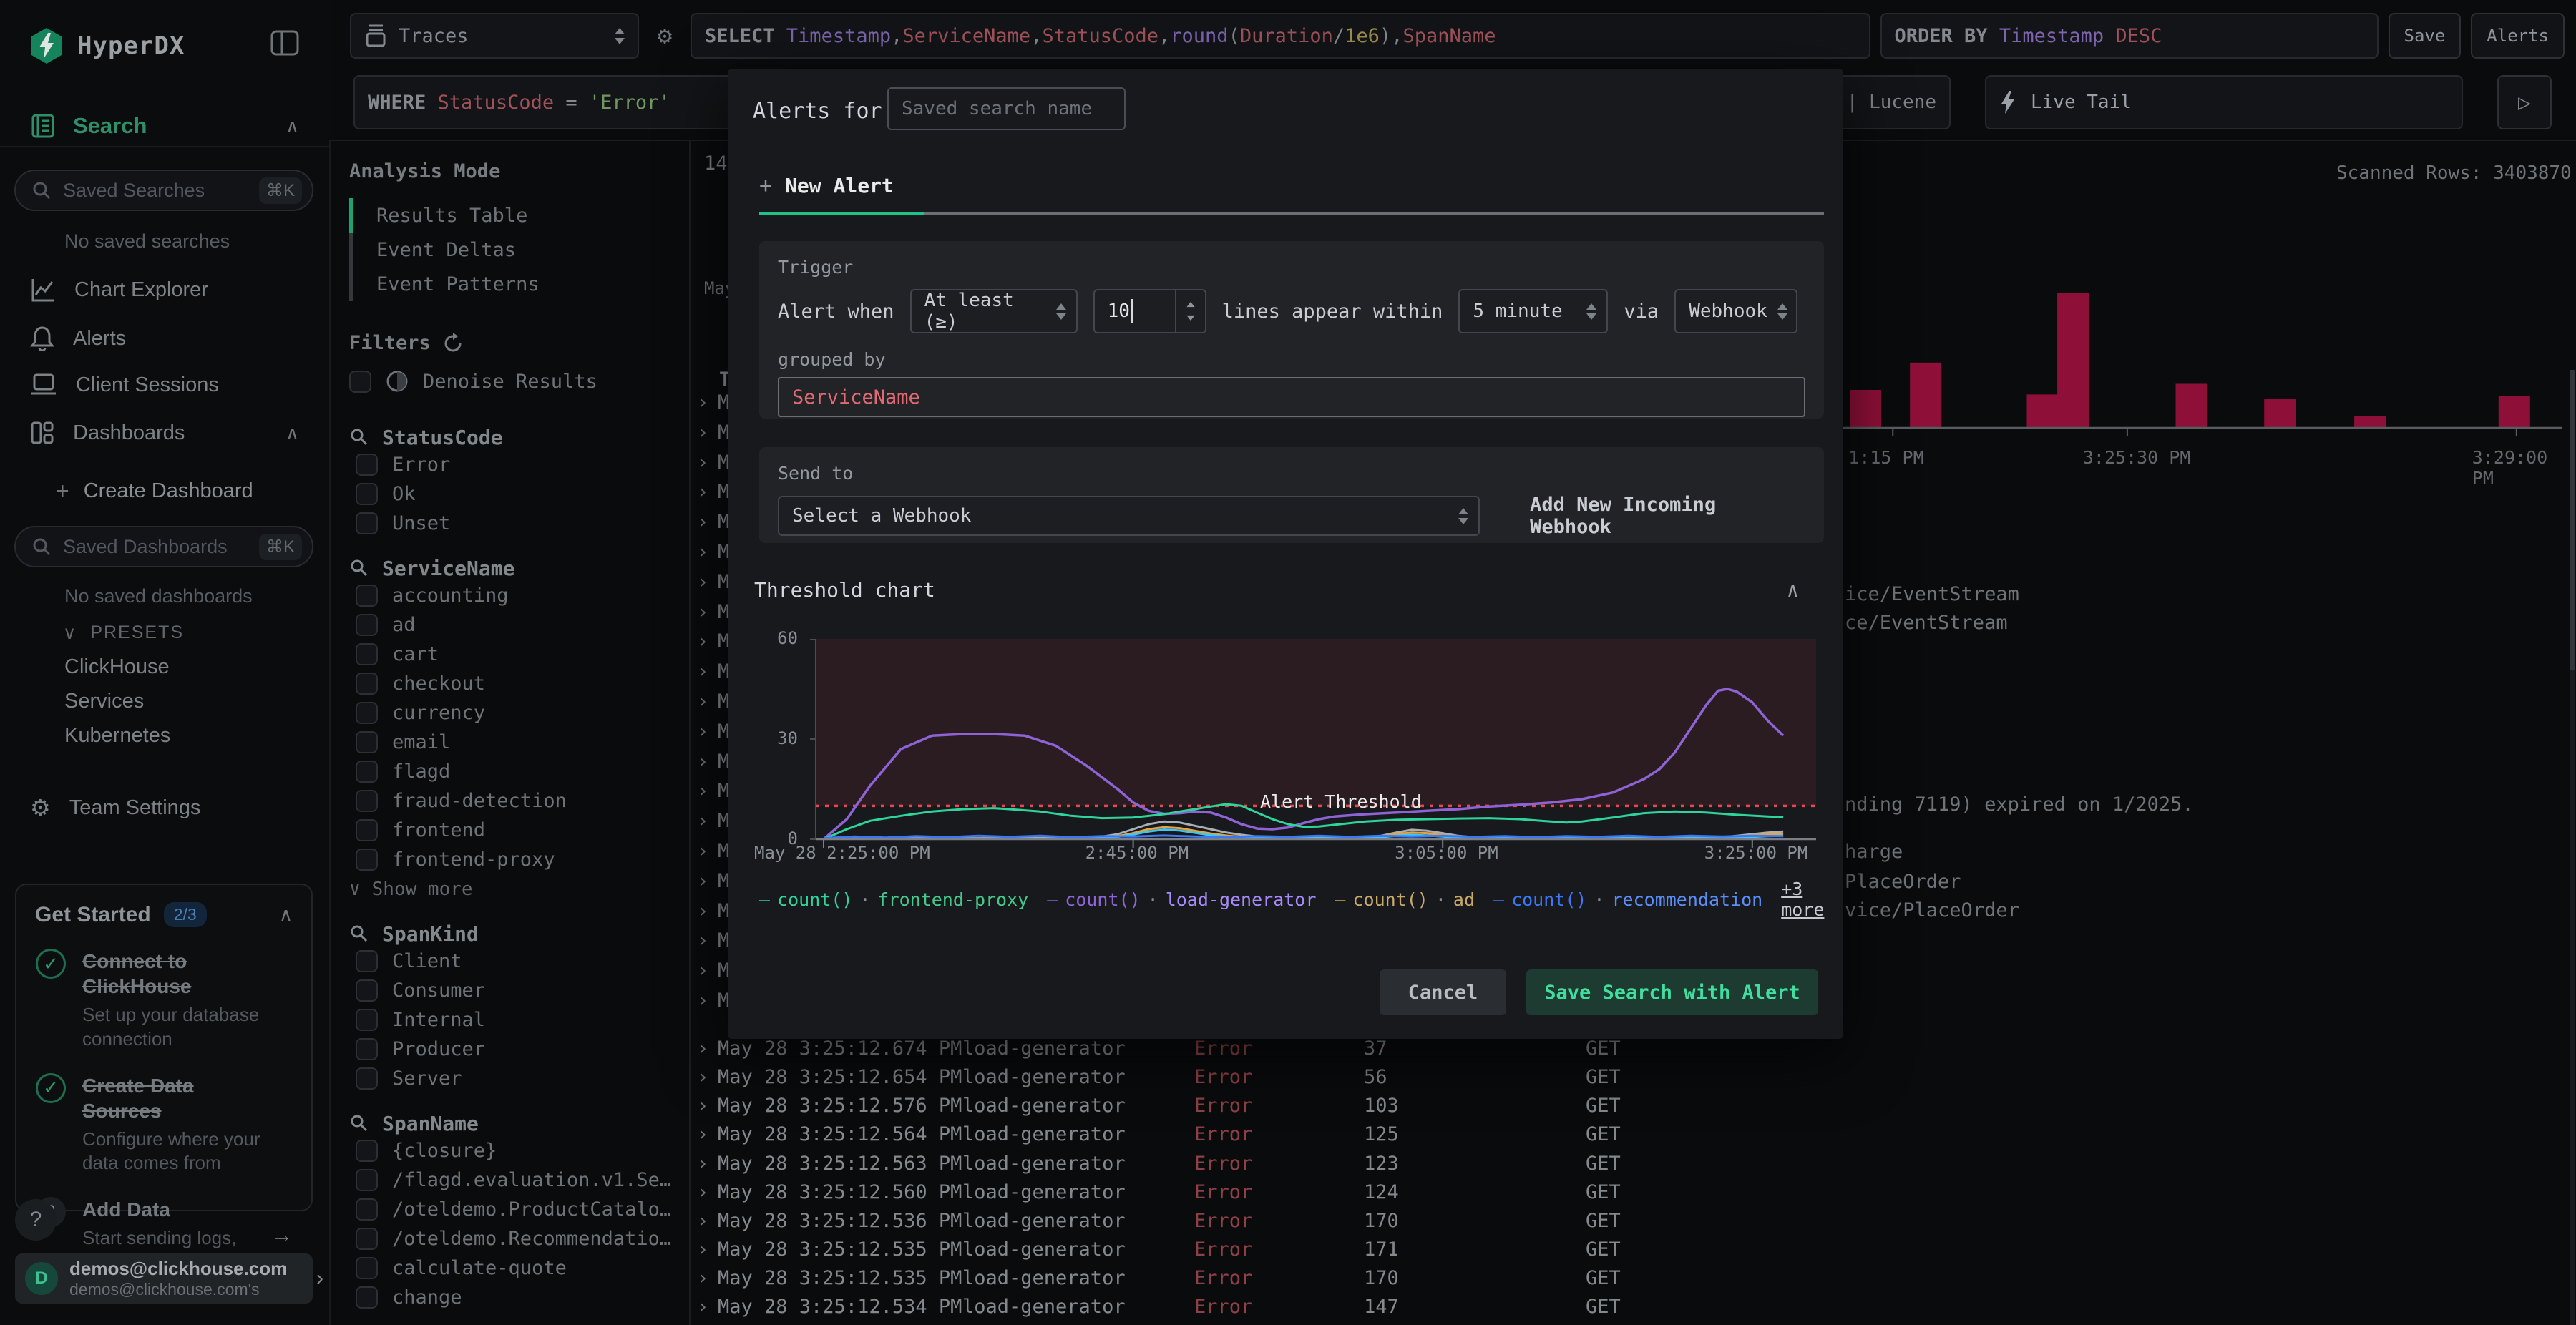 The image size is (2576, 1325). Describe the element at coordinates (519, 801) in the screenshot. I see `filter-option: fraud-detection` at that location.